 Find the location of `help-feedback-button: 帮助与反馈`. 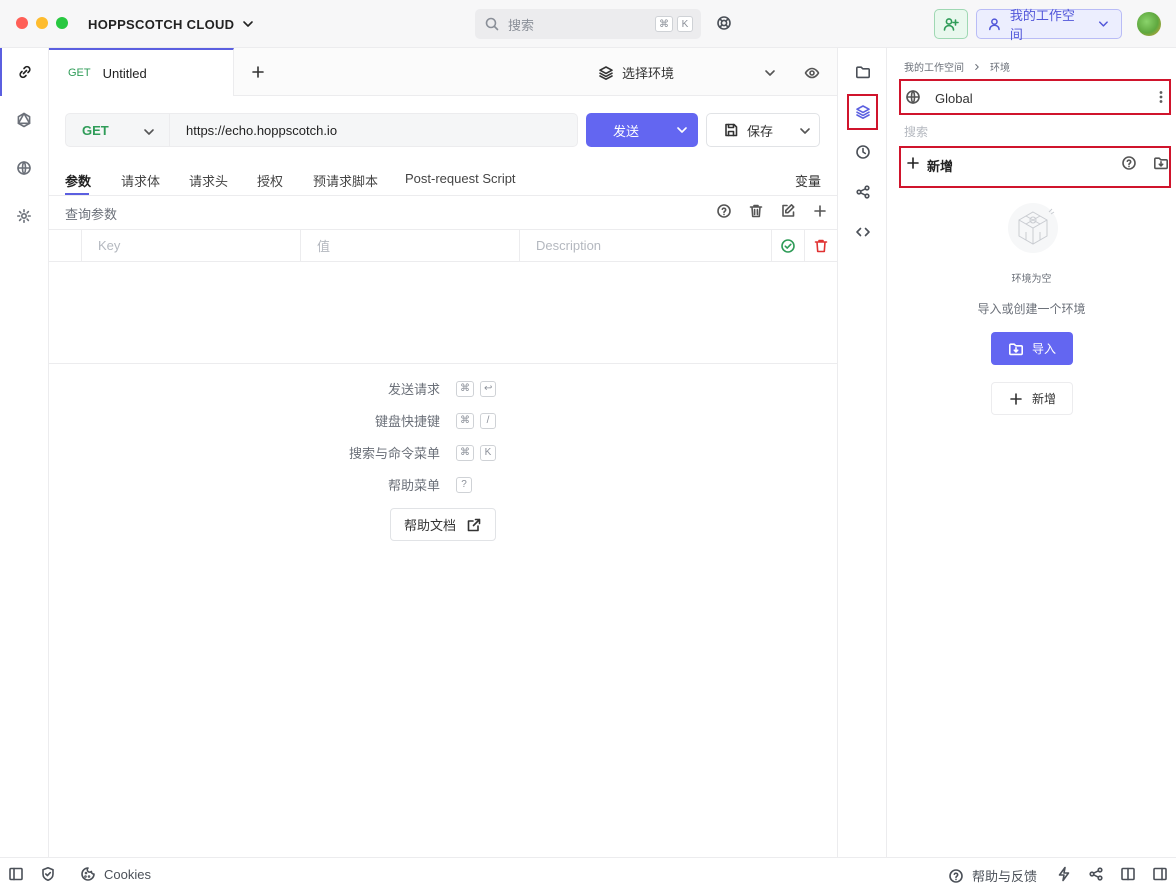

help-feedback-button: 帮助与反馈 is located at coordinates (992, 875).